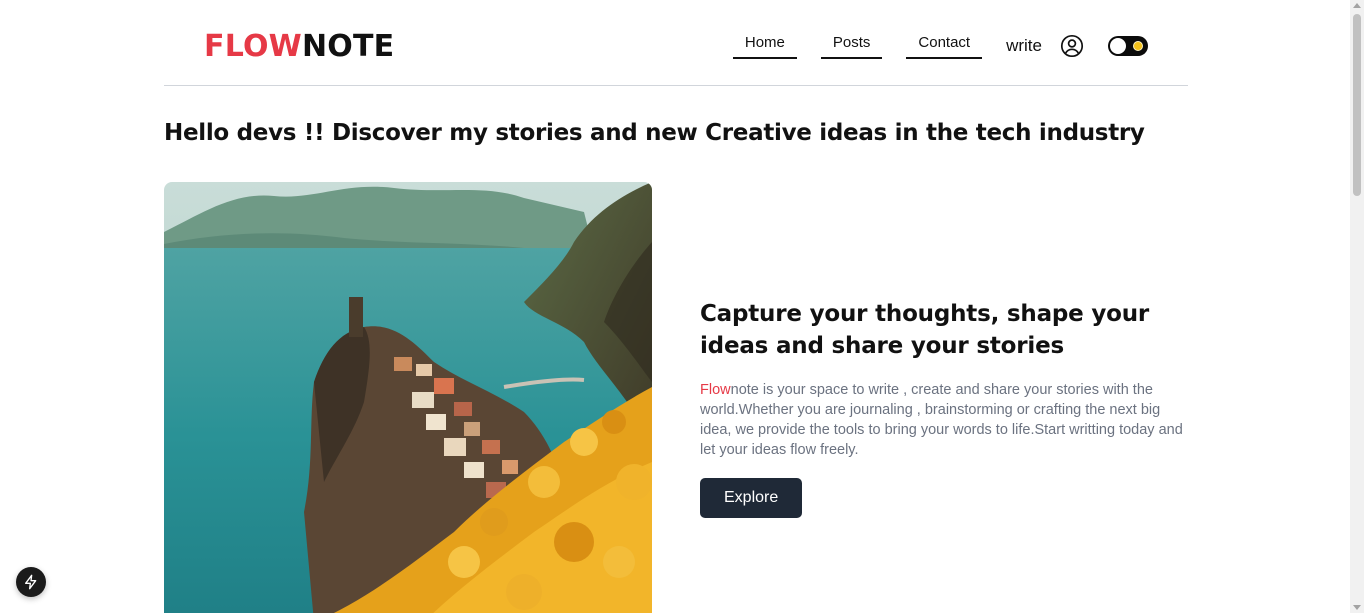 The height and width of the screenshot is (613, 1364). Describe the element at coordinates (31, 582) in the screenshot. I see `lightning-bolt-icon` at that location.